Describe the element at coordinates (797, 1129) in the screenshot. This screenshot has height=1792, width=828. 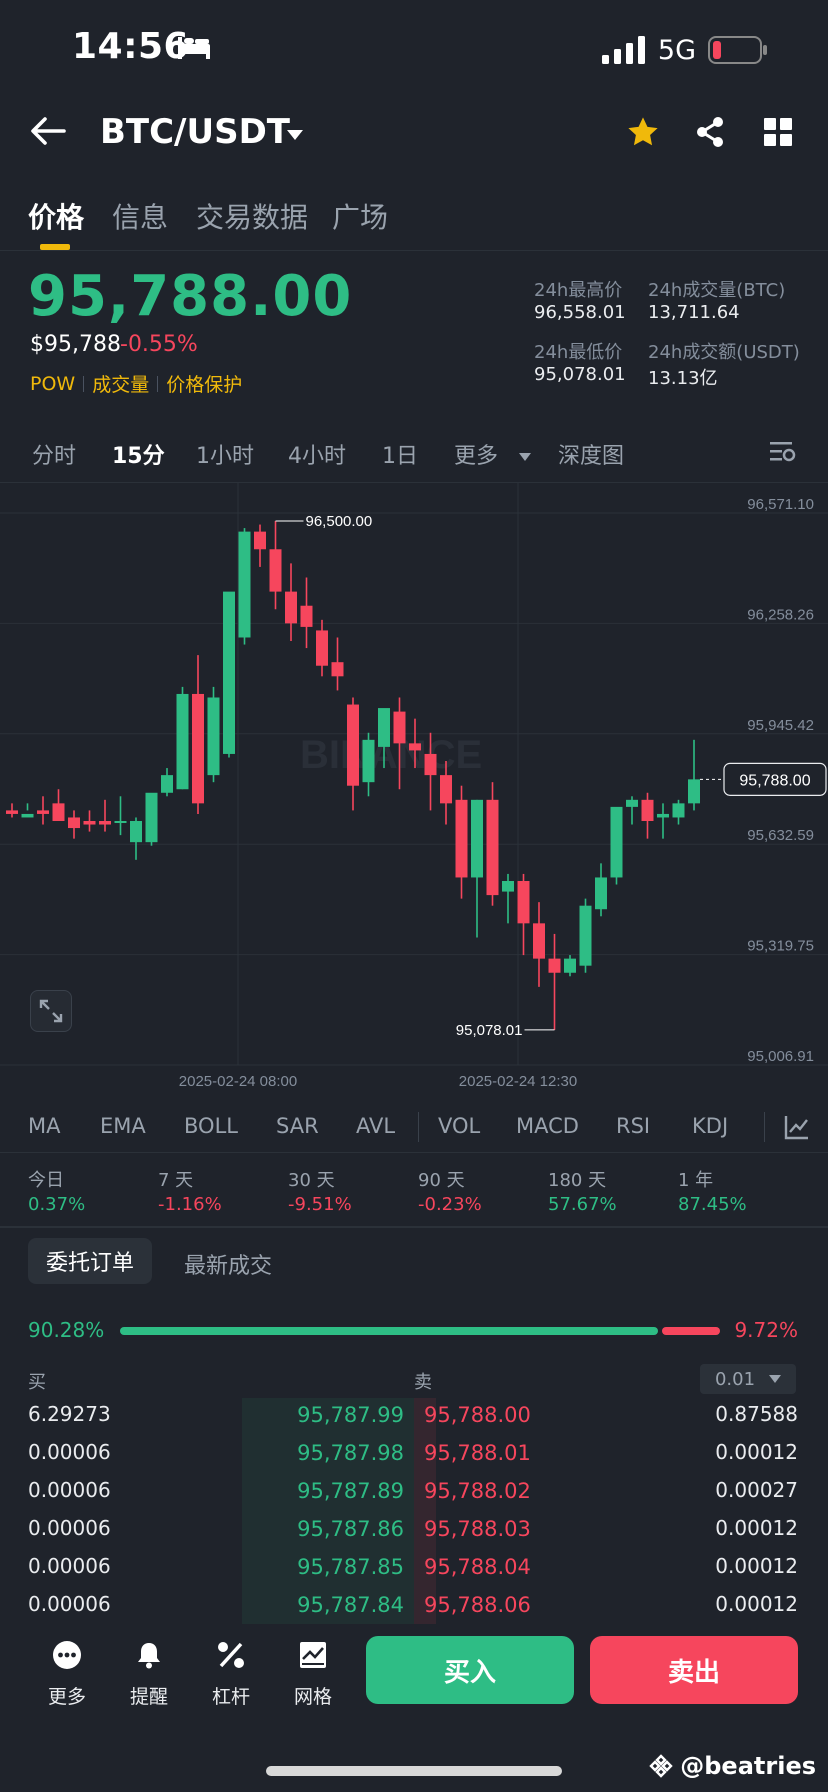
I see `indicator-settings-icon` at that location.